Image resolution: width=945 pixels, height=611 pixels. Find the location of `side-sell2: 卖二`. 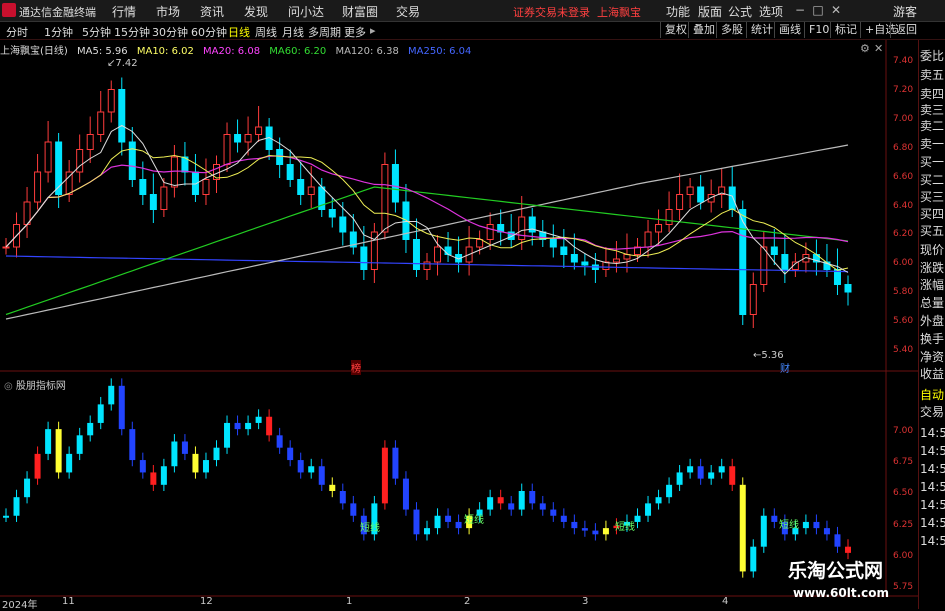

side-sell2: 卖二 is located at coordinates (932, 125).